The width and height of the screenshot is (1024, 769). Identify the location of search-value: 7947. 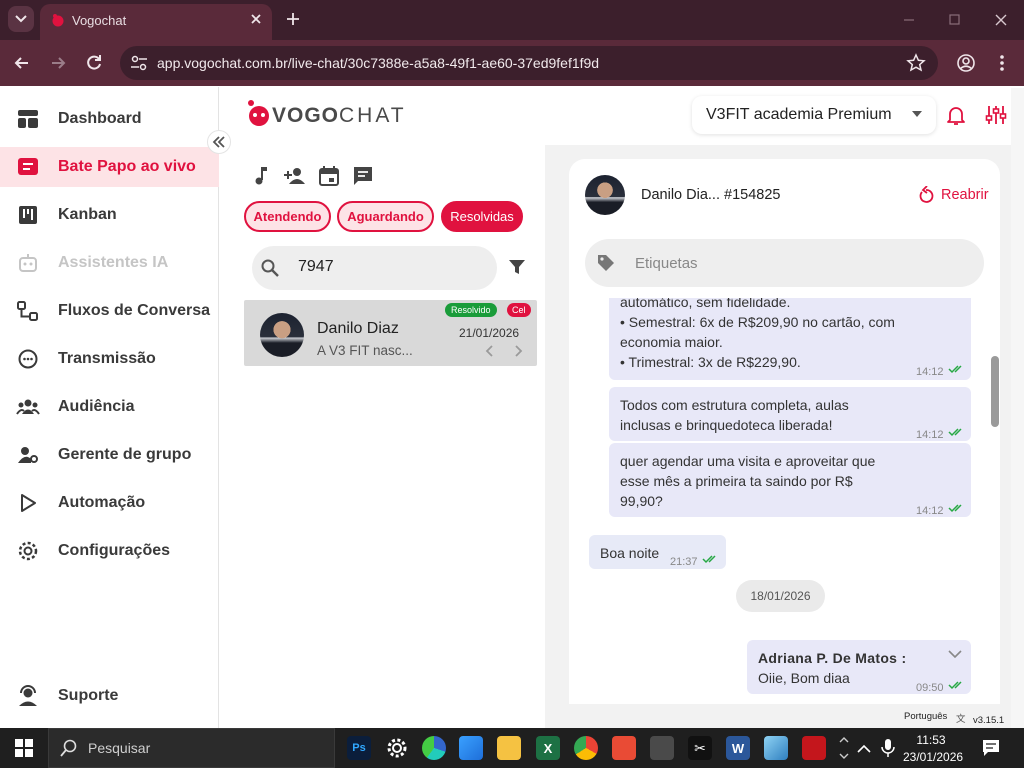
(316, 266).